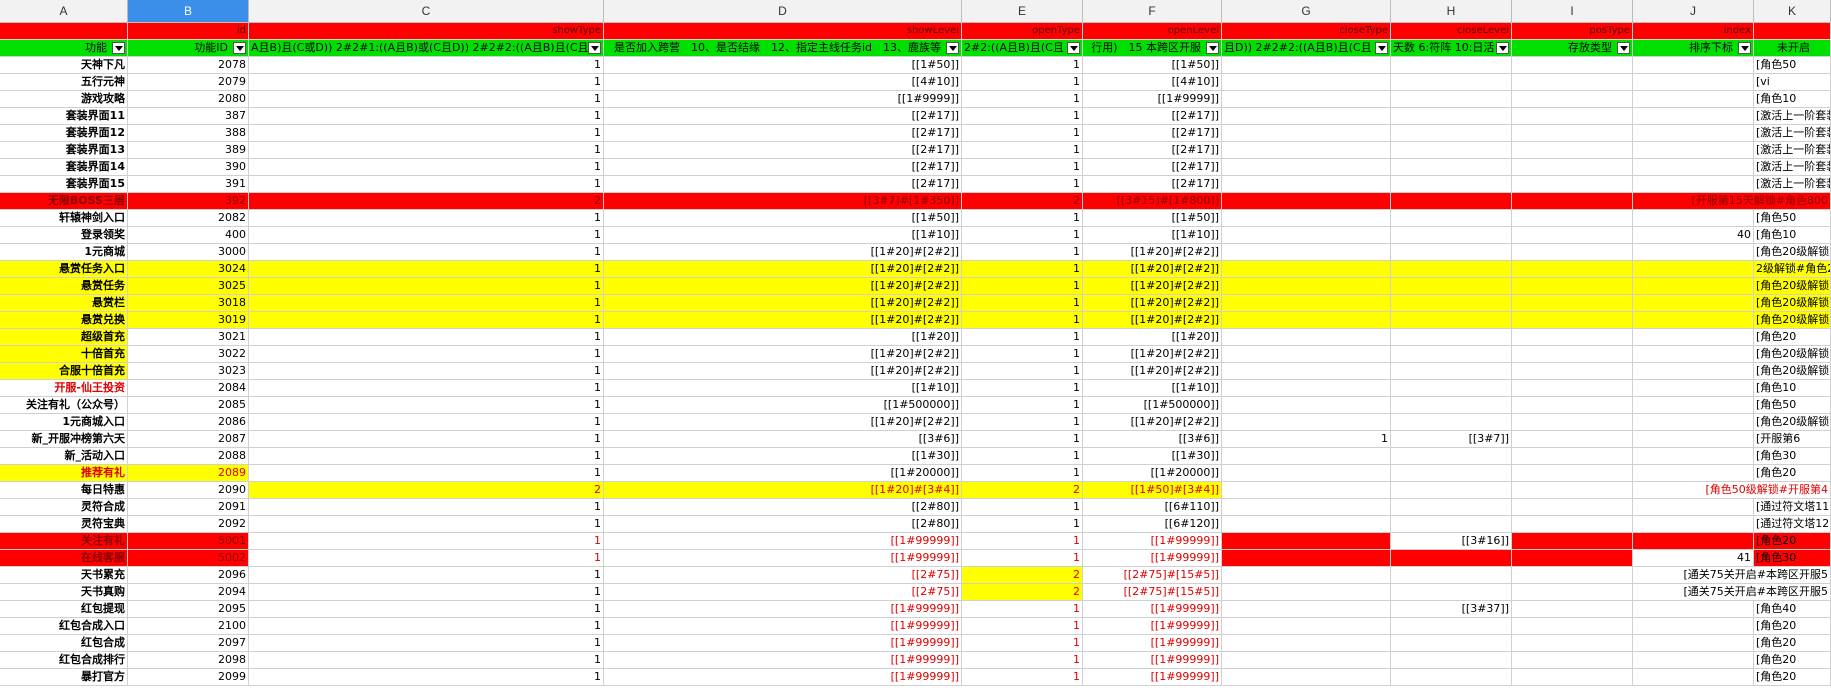 This screenshot has height=694, width=1831. What do you see at coordinates (1022, 48) in the screenshot?
I see `filter-header-cell: 2#2:((A且B)且(C且` at bounding box center [1022, 48].